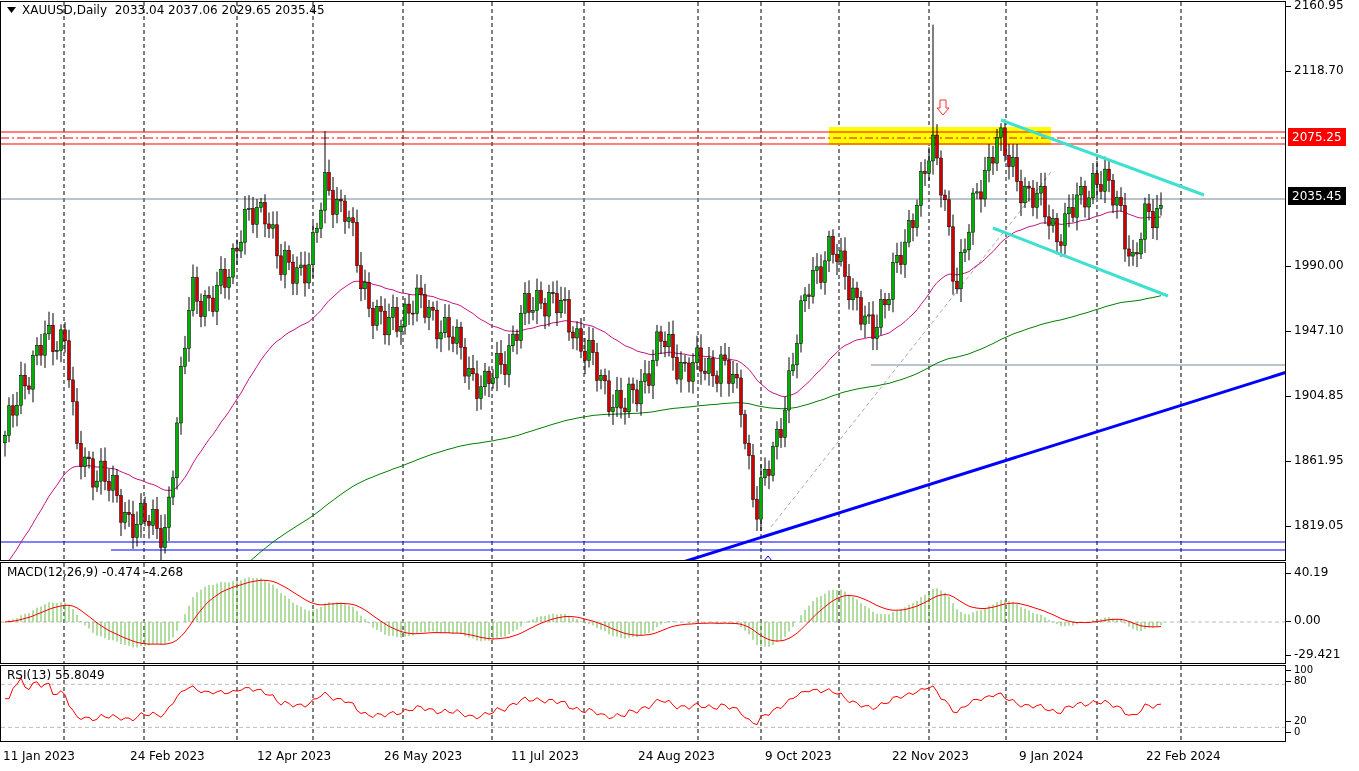 Image resolution: width=1359 pixels, height=771 pixels. What do you see at coordinates (1184, 755) in the screenshot?
I see `time-axis-label: 22 Feb 2024` at bounding box center [1184, 755].